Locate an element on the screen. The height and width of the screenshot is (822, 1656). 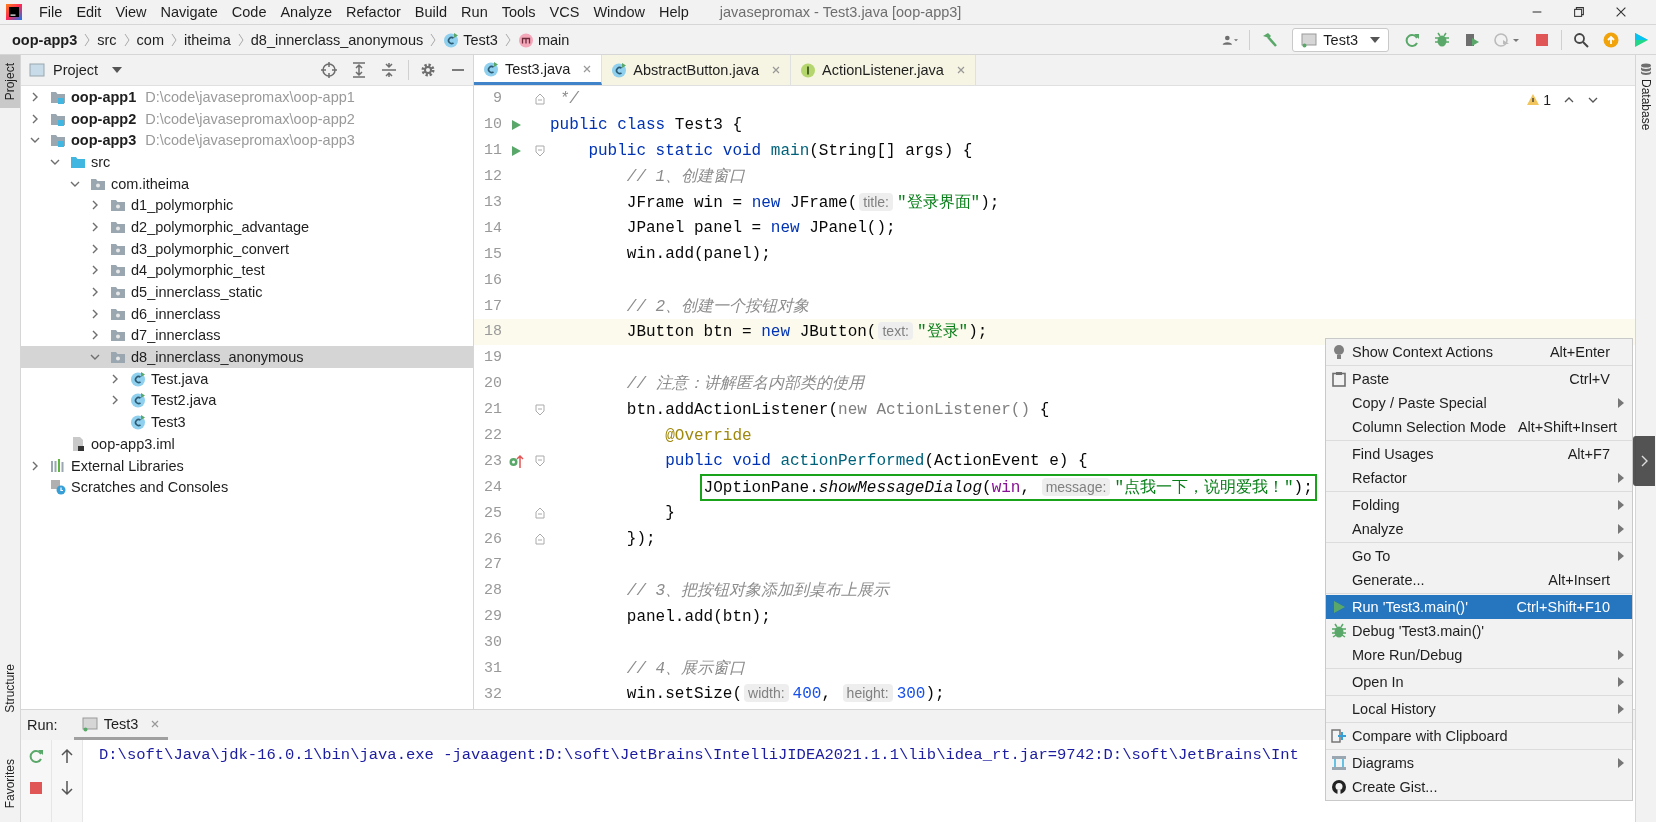
collapse-all-icon is located at coordinates (389, 70).